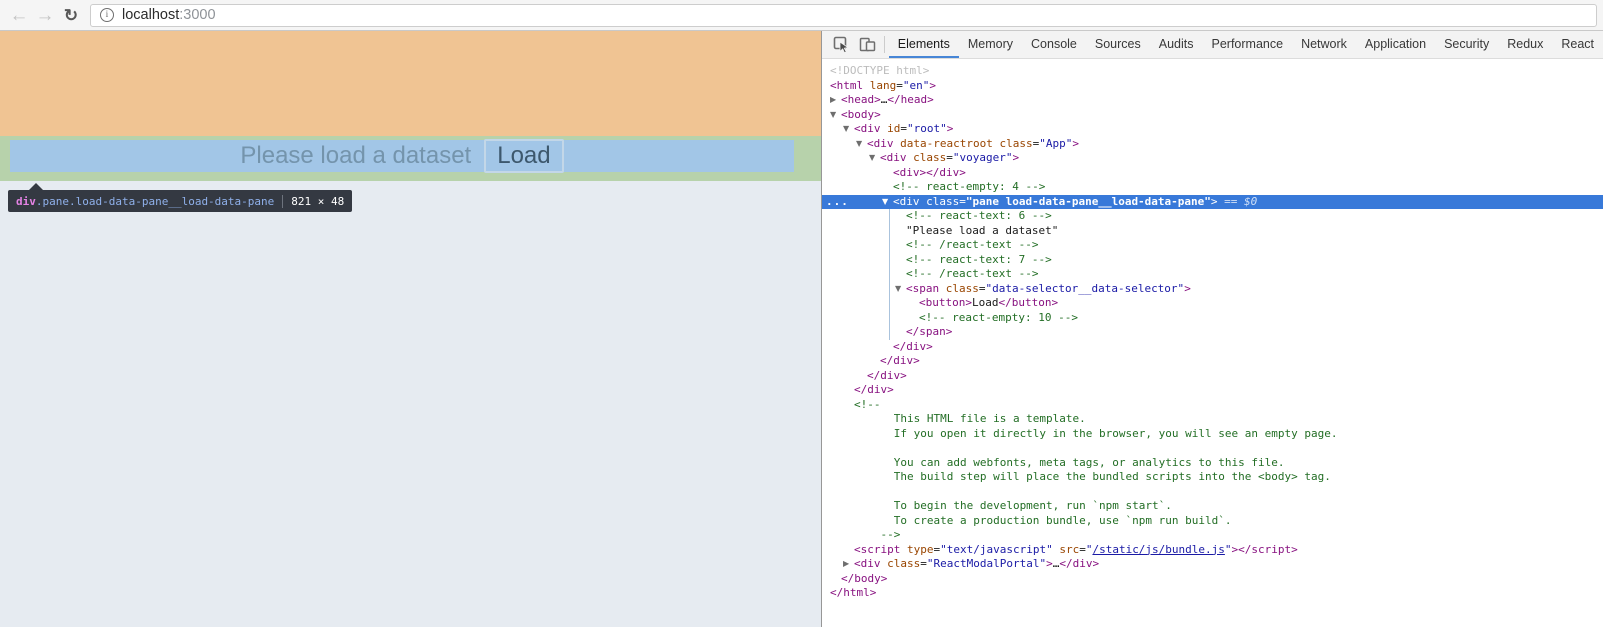  Describe the element at coordinates (985, 302) in the screenshot. I see `code-token-txt: Load` at that location.